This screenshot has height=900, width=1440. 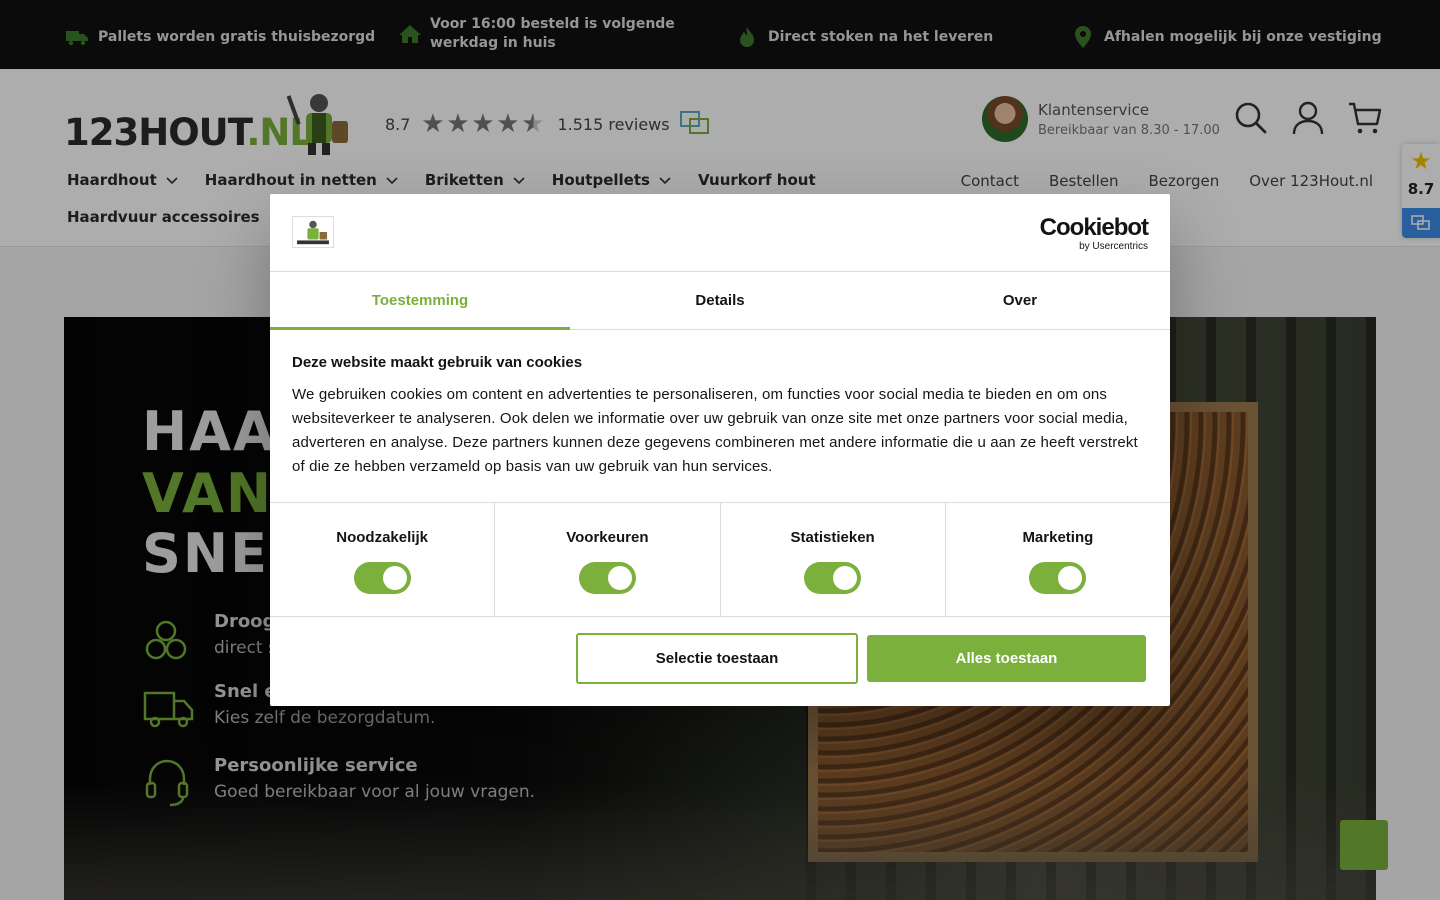 I want to click on tab-toestemming: Toestemming, so click(x=420, y=301).